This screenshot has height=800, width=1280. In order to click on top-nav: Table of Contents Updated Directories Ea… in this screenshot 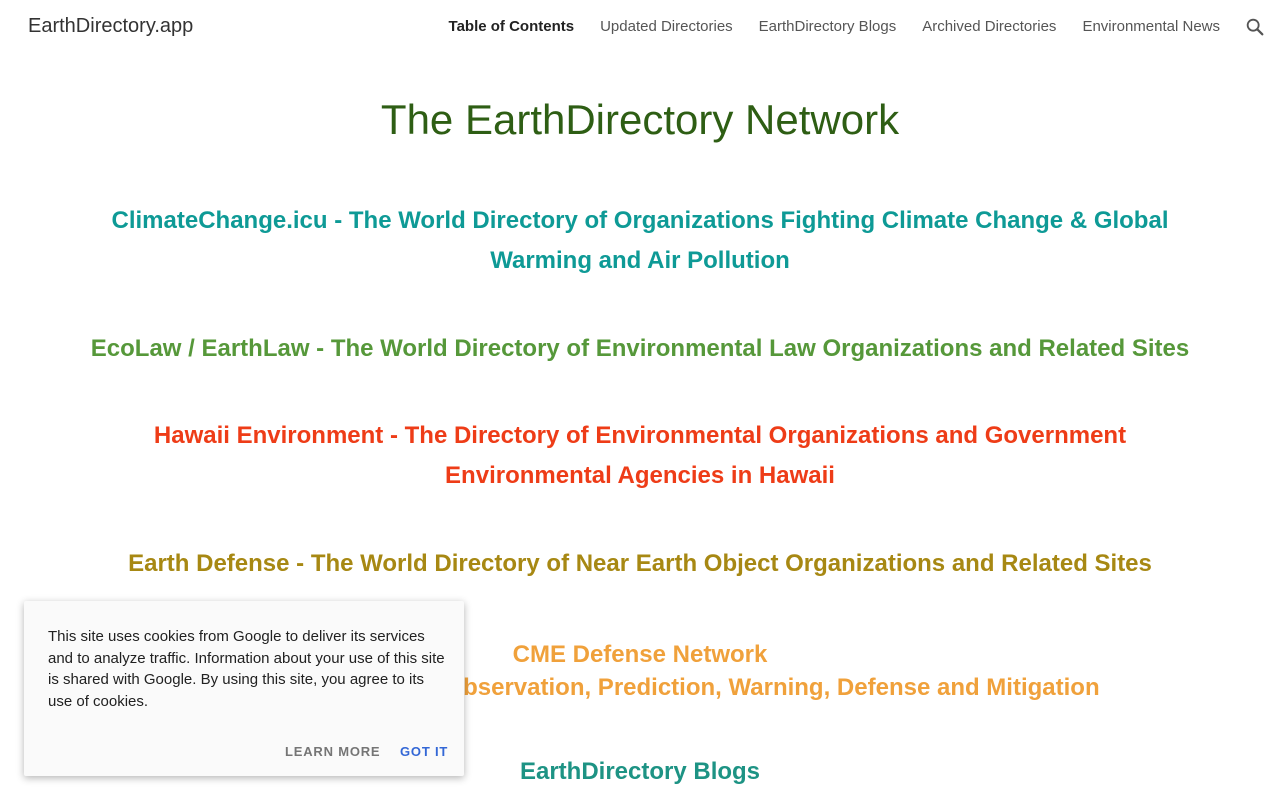, I will do `click(834, 26)`.